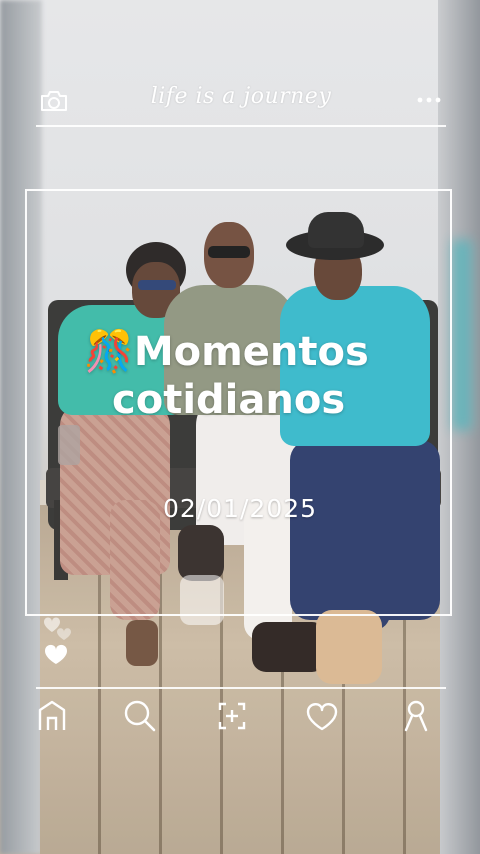 This screenshot has width=480, height=854. Describe the element at coordinates (241, 688) in the screenshot. I see `bottom-divider` at that location.